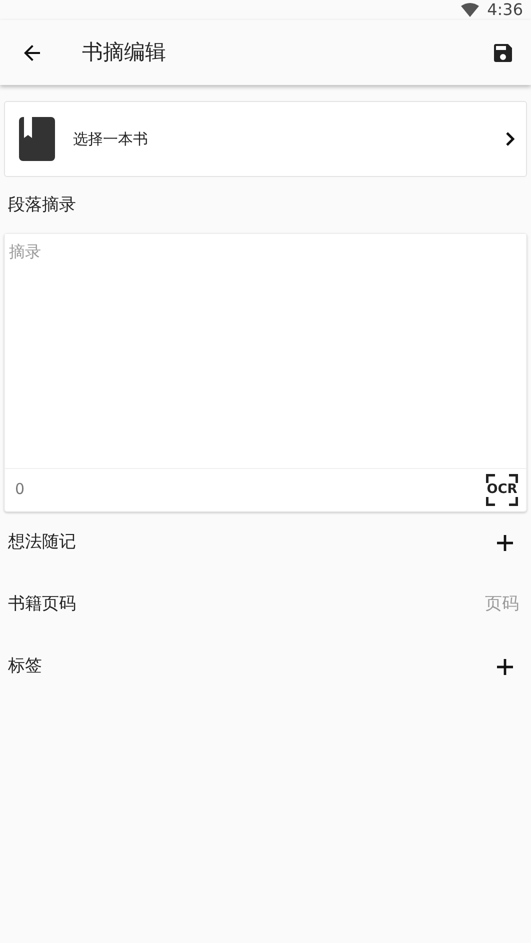 Image resolution: width=531 pixels, height=943 pixels. What do you see at coordinates (124, 52) in the screenshot?
I see `page-title: 书摘编辑` at bounding box center [124, 52].